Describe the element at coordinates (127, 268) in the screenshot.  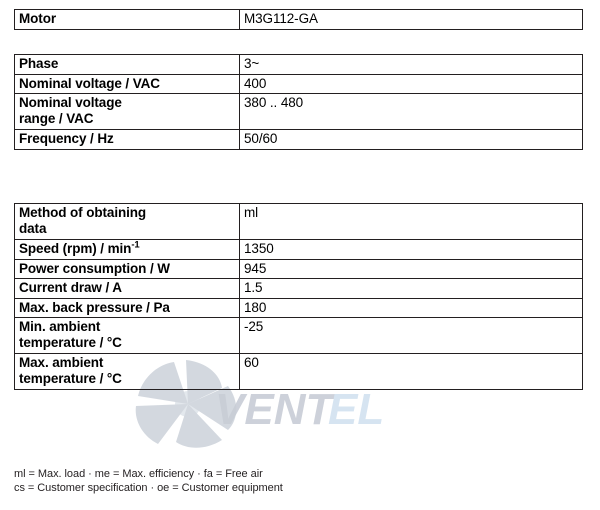
I see `row-label-power-consumption: Power consumption / W` at that location.